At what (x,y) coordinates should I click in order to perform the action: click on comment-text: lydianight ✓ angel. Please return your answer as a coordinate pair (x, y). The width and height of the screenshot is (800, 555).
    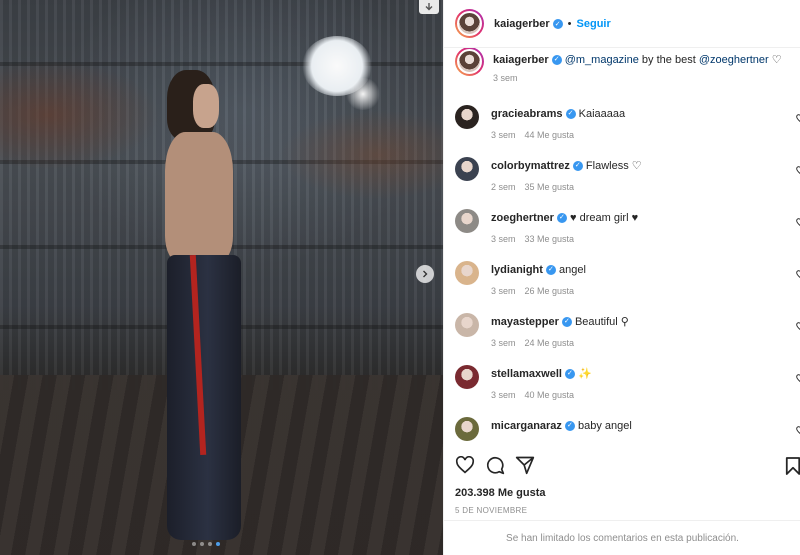
    Looking at the image, I should click on (538, 270).